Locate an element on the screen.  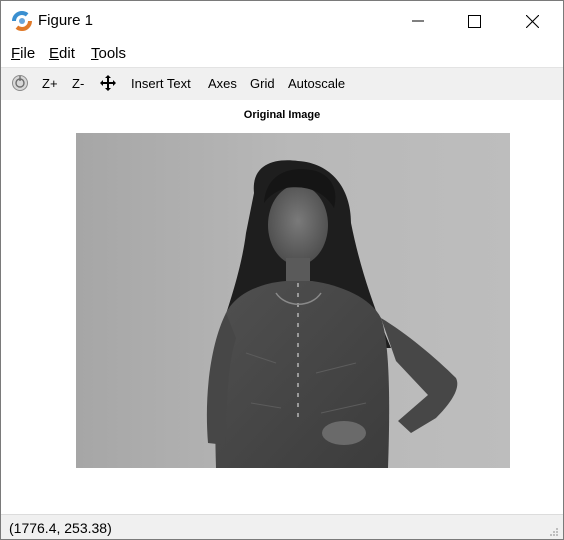
title-bar: Figure 1 is located at coordinates (282, 21).